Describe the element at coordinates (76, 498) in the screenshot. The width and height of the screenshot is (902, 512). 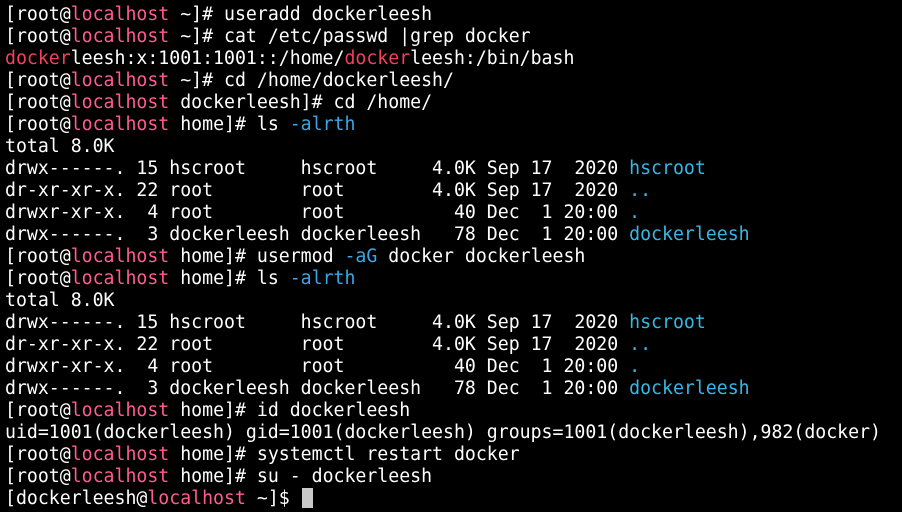
I see `terminal-text: [dockerleesh@` at that location.